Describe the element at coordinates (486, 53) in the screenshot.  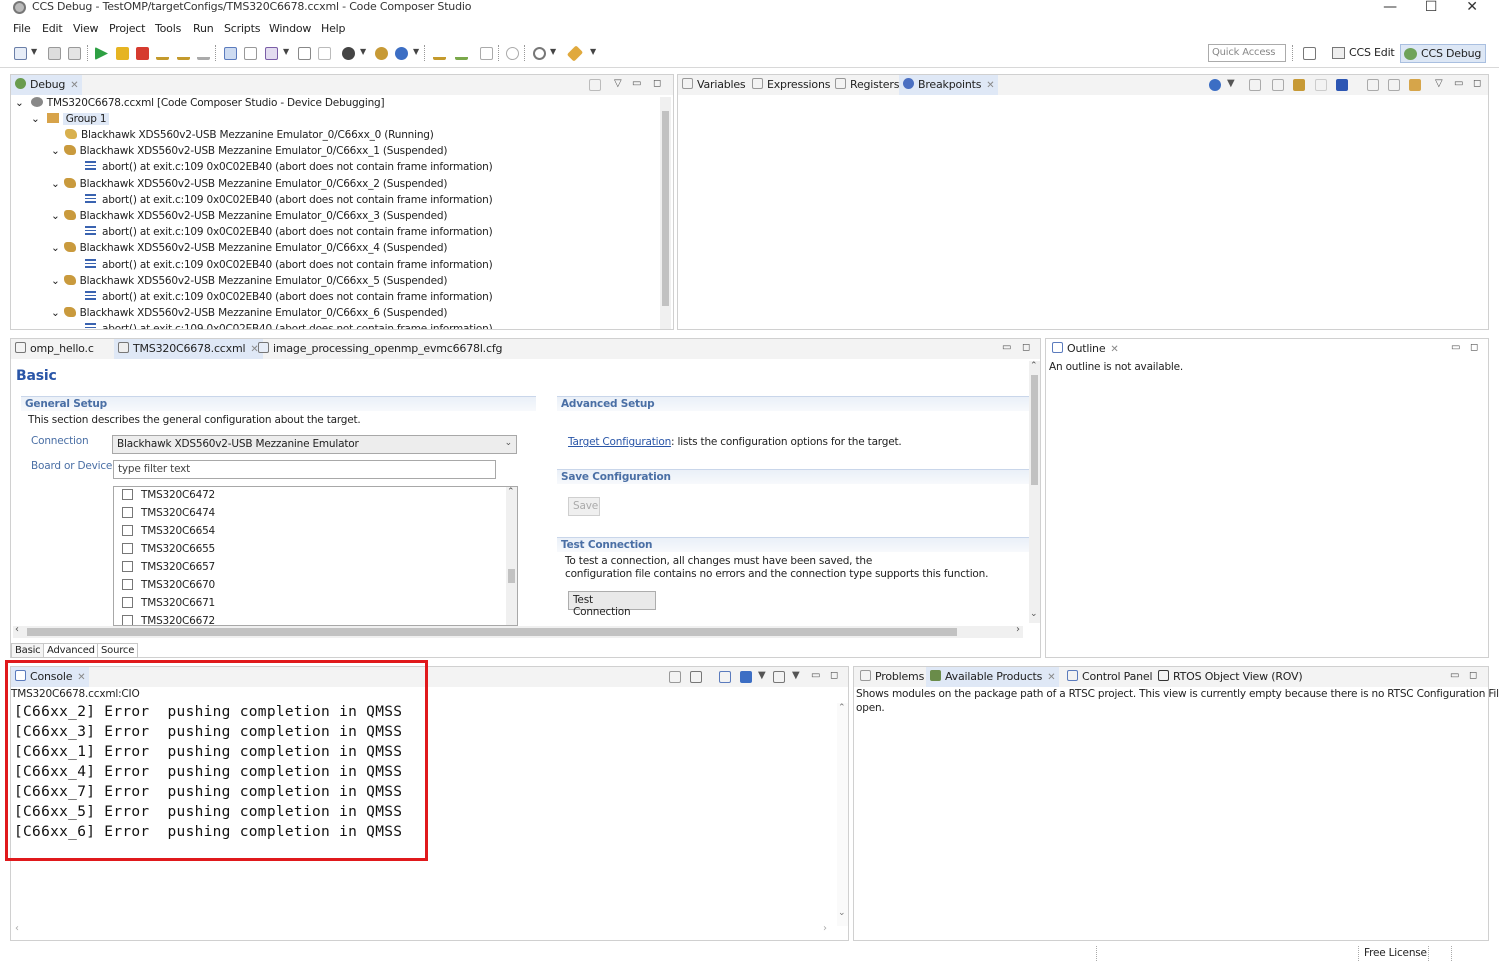
I see `memory-icon` at that location.